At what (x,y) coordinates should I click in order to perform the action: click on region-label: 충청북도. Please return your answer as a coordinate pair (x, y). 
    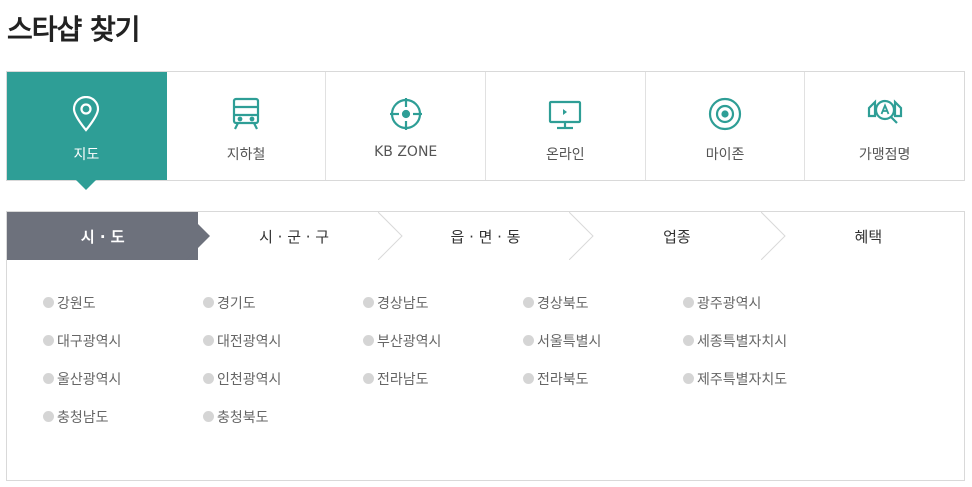
    Looking at the image, I should click on (243, 417).